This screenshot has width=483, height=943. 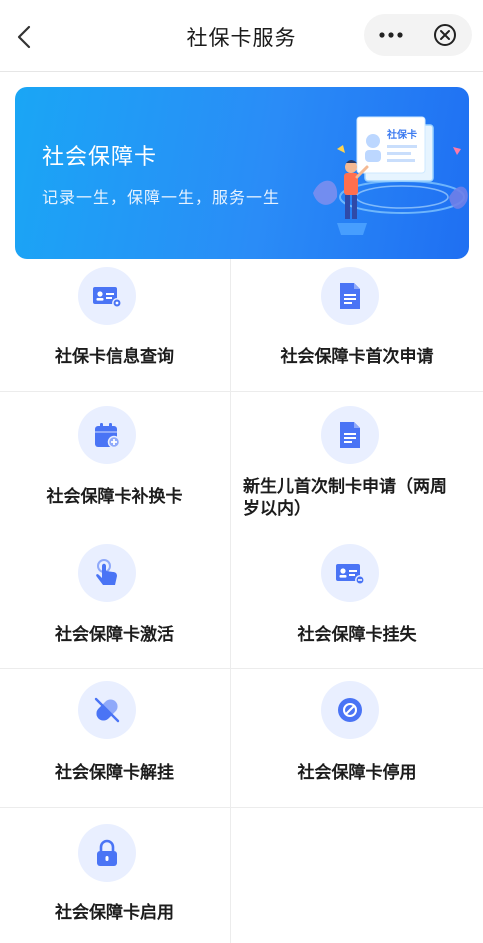 I want to click on close-circle-icon, so click(x=445, y=35).